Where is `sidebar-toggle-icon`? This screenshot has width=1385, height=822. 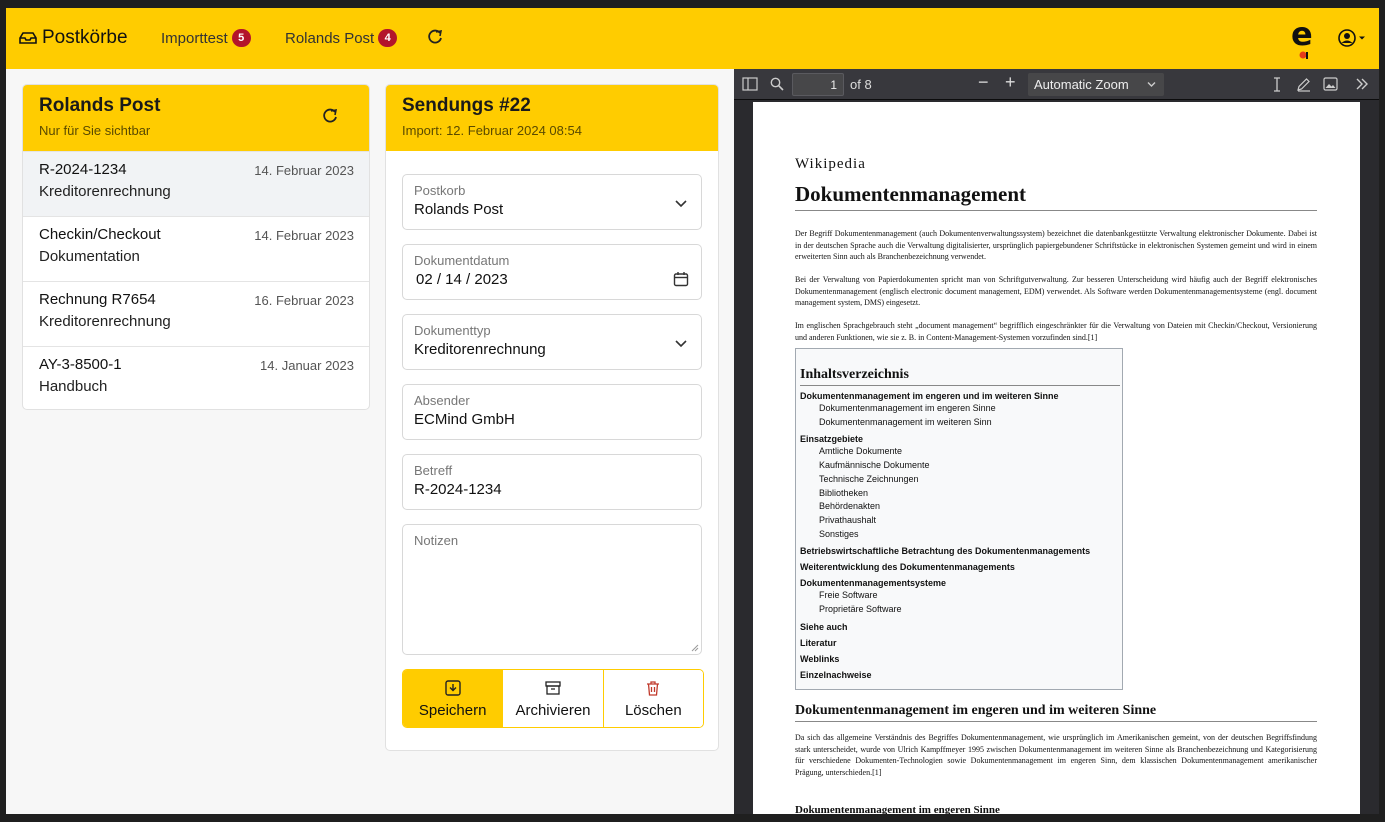
sidebar-toggle-icon is located at coordinates (750, 84).